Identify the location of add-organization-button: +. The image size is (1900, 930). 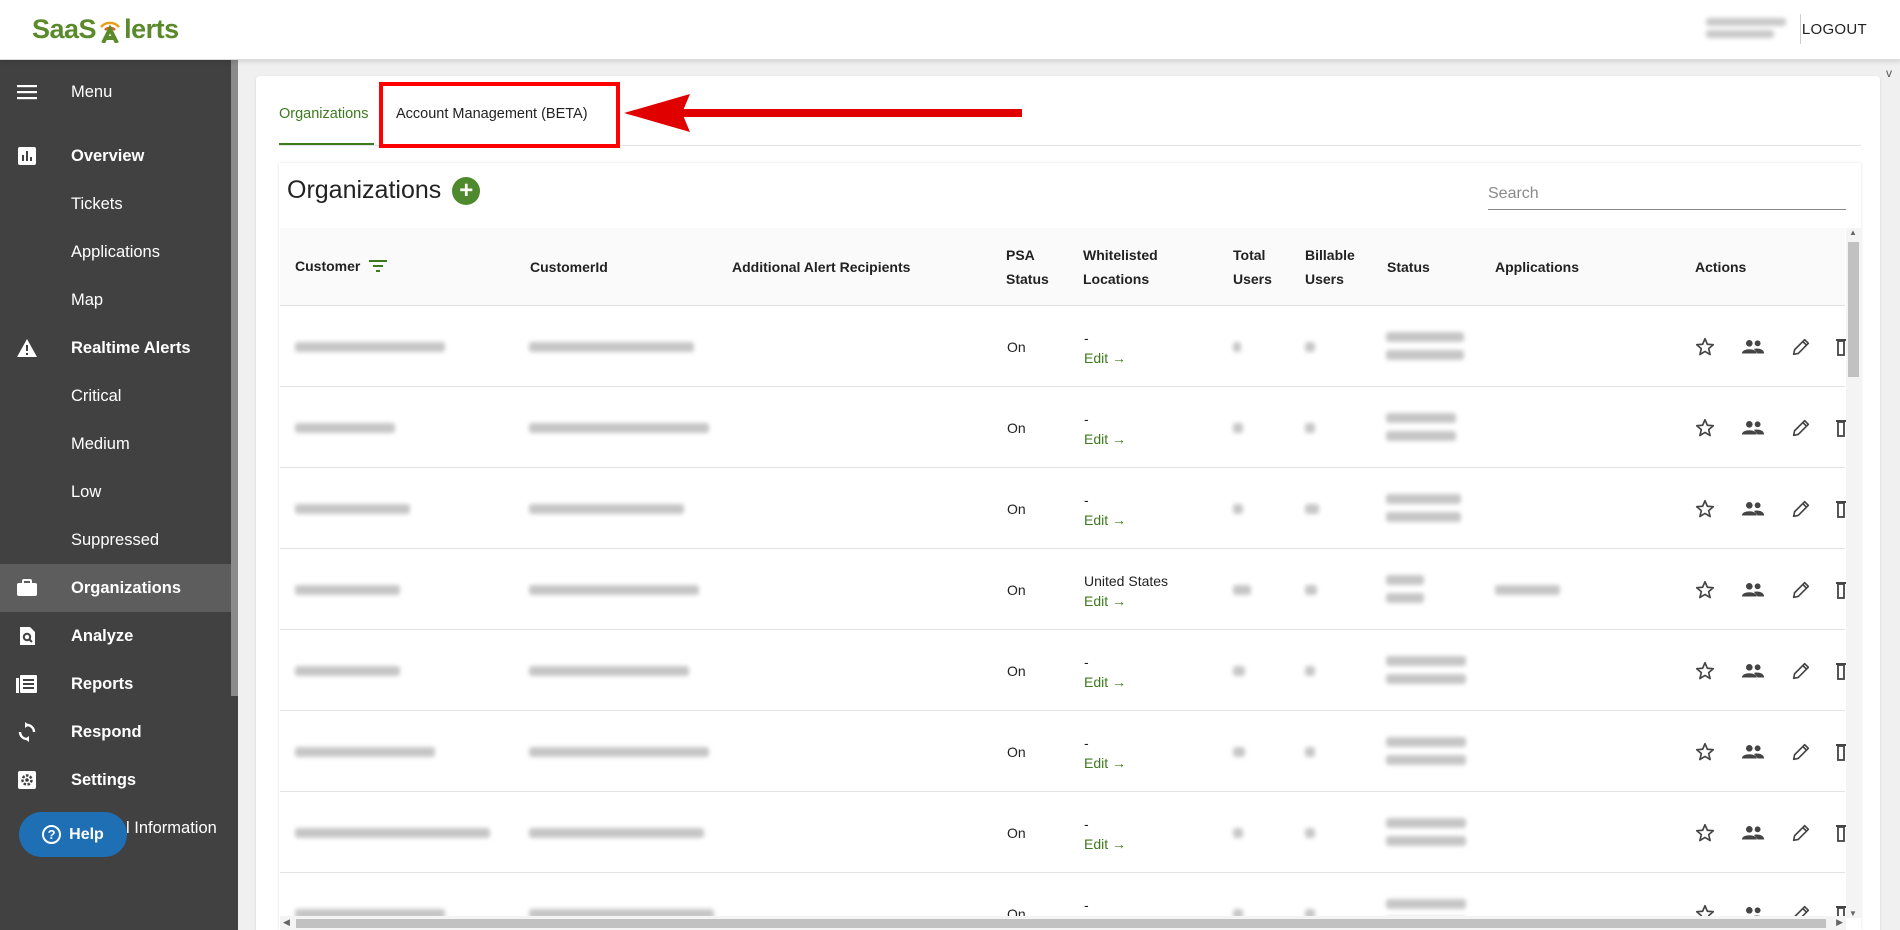
(466, 190).